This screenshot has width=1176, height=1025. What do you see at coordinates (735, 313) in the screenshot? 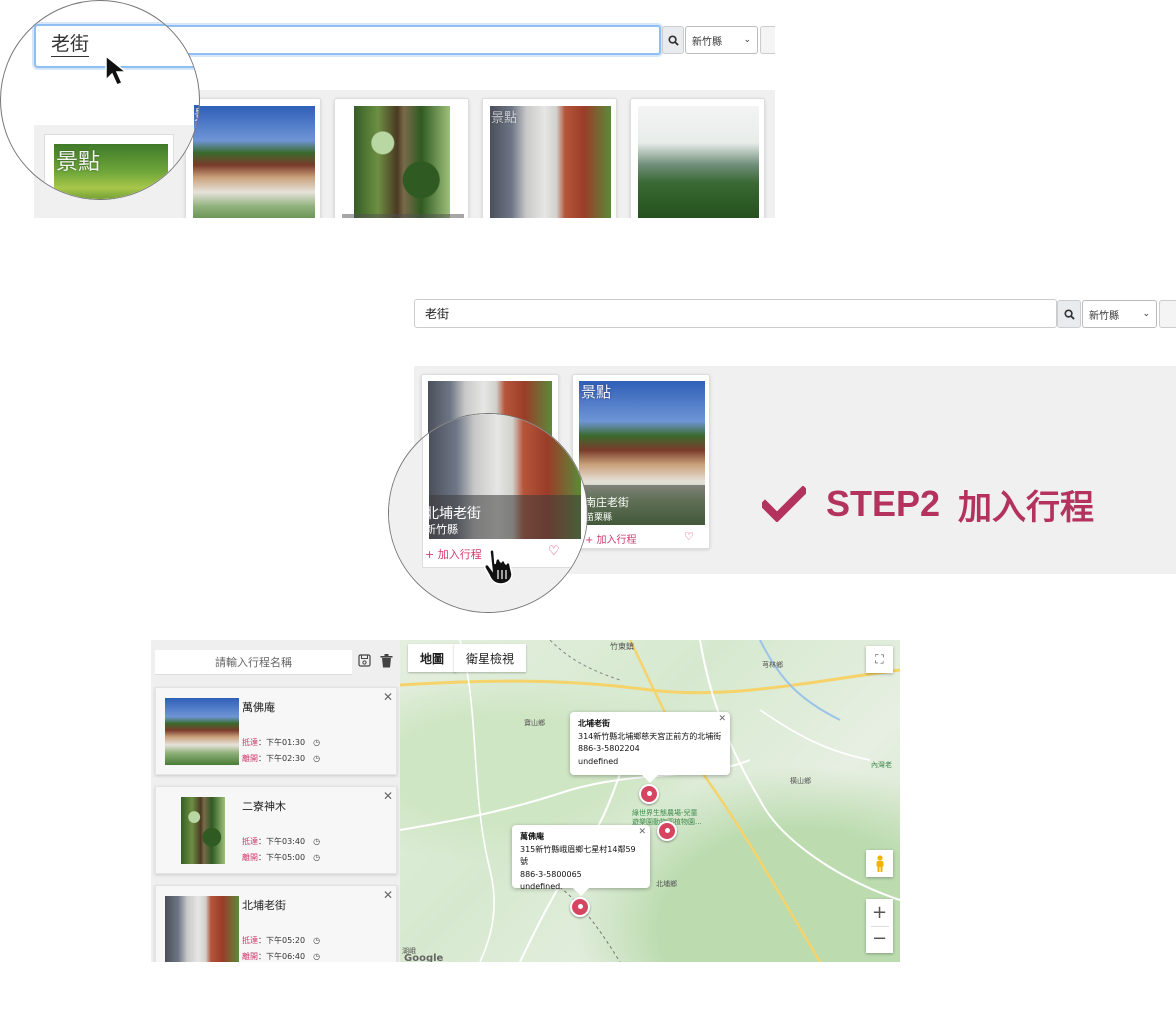
I see `search-input-step2: 老街` at bounding box center [735, 313].